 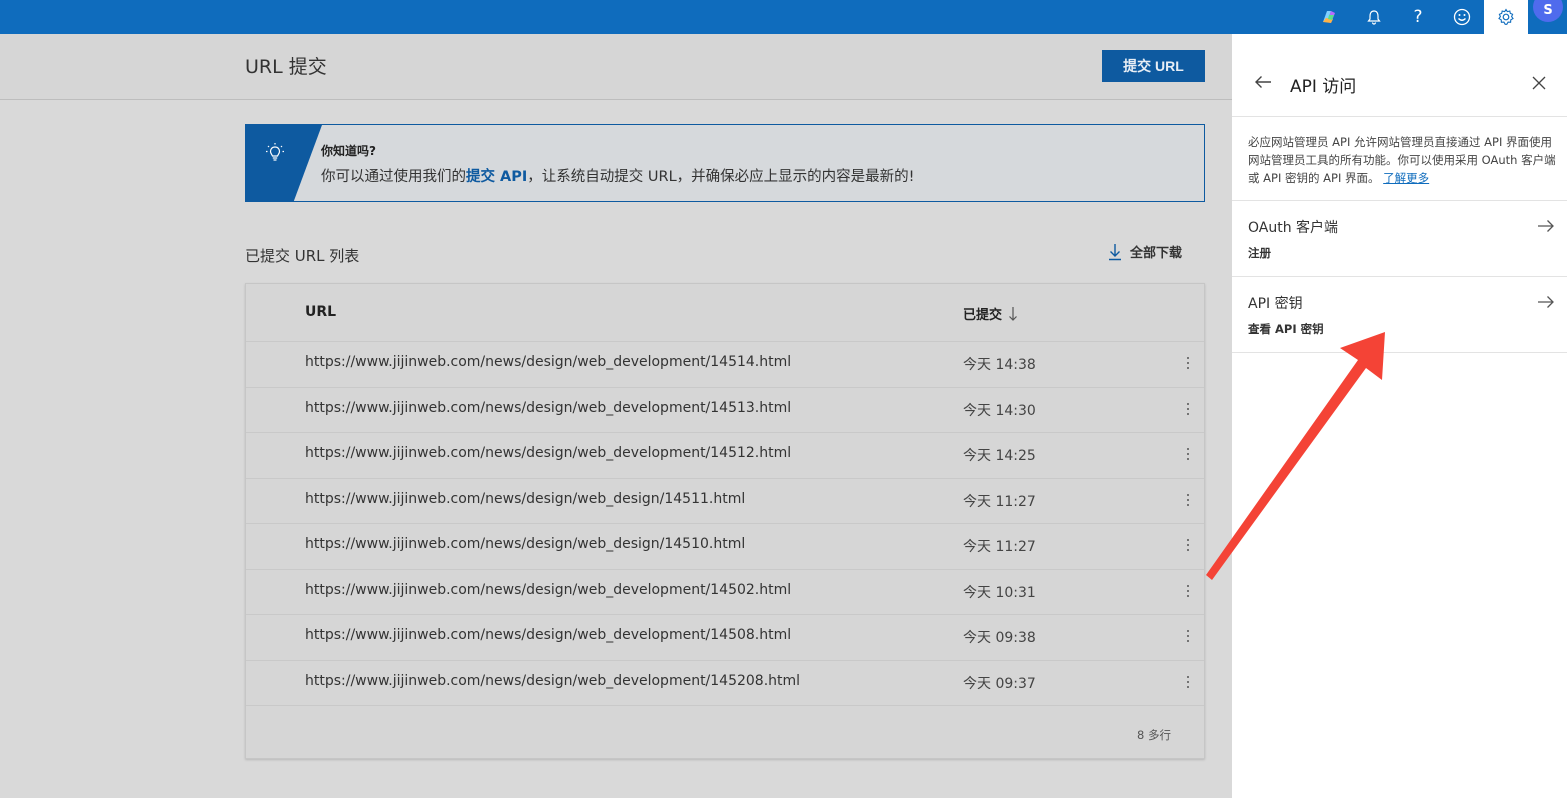 I want to click on copilot-icon, so click(x=1329, y=17).